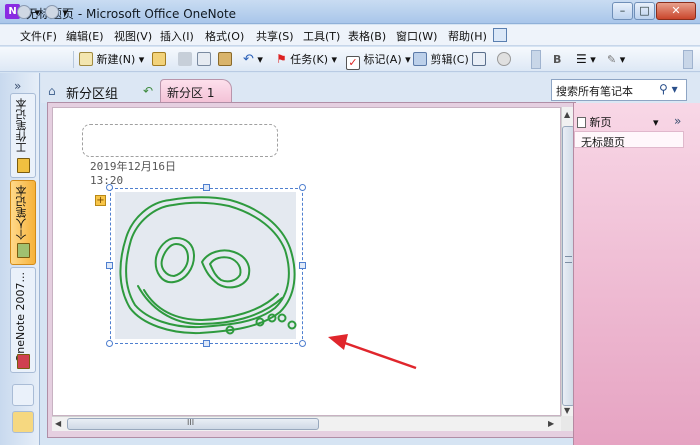 The height and width of the screenshot is (445, 700). Describe the element at coordinates (618, 122) in the screenshot. I see `new-page-button: 新页 ▾` at that location.